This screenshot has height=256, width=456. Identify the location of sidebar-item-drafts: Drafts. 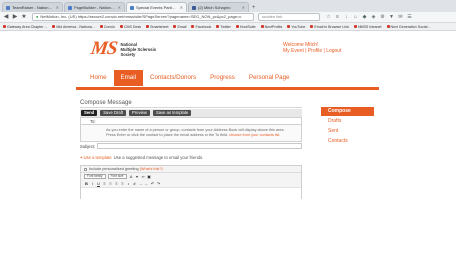
(347, 121).